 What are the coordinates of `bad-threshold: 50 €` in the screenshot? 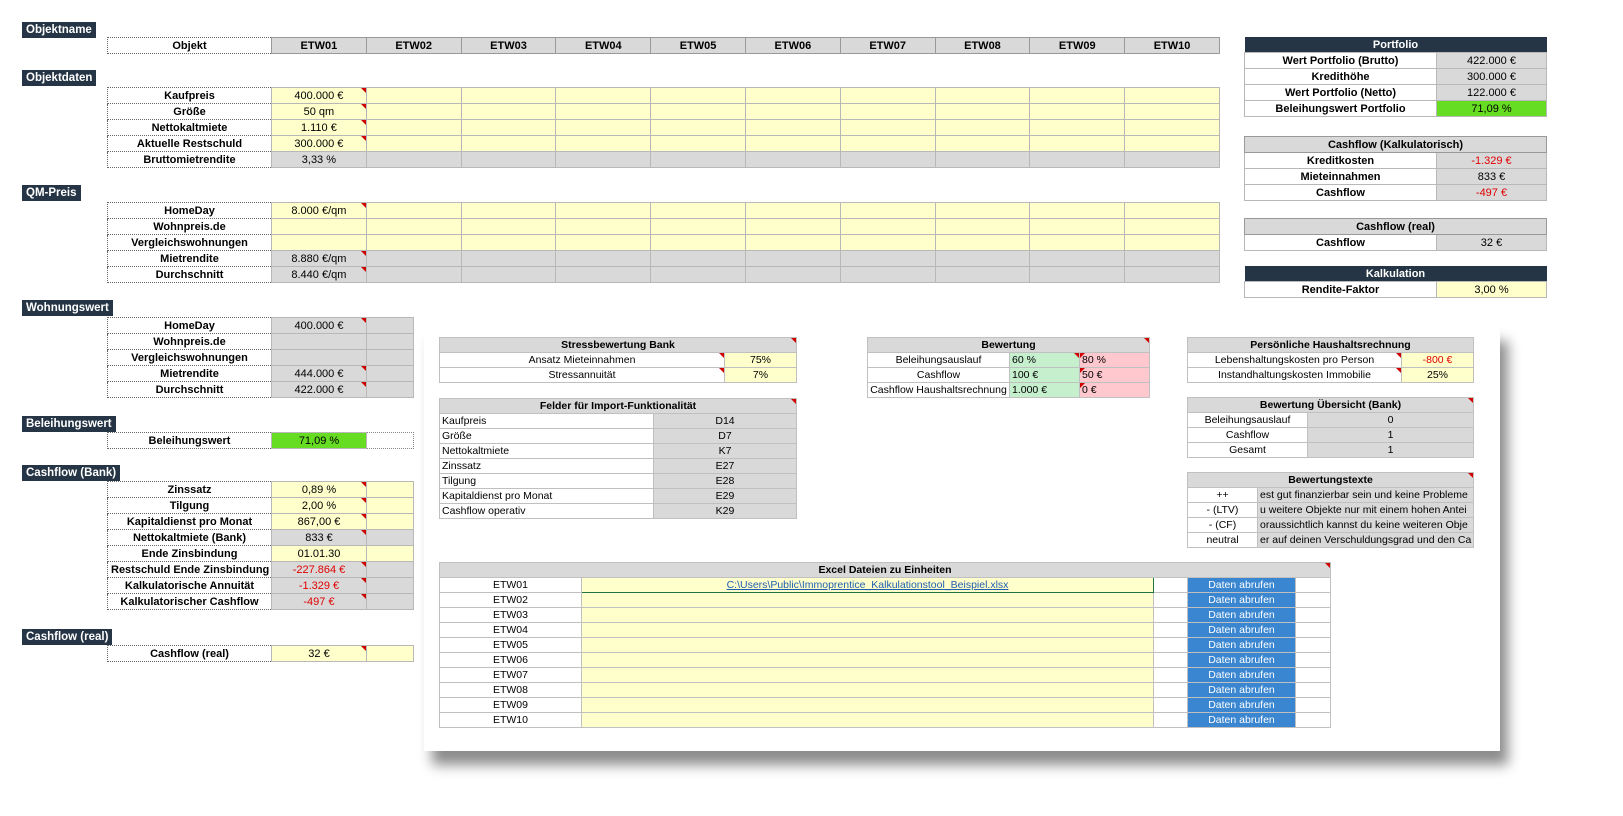 It's located at (1114, 375).